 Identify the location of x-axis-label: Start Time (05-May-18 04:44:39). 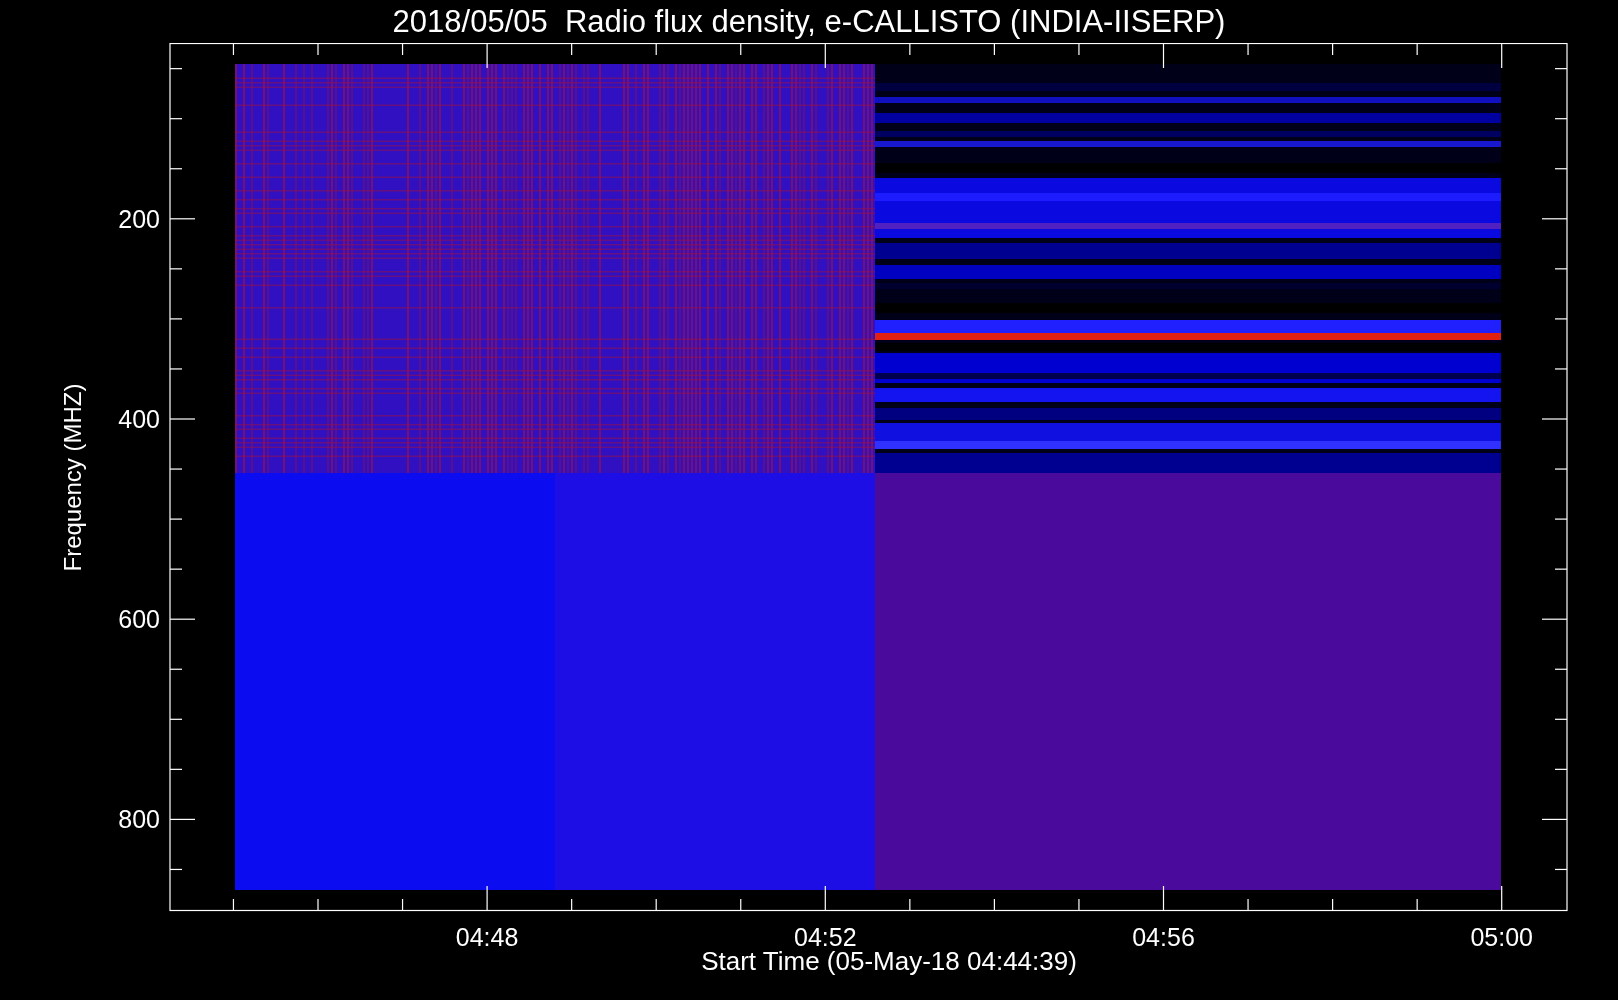
(889, 961).